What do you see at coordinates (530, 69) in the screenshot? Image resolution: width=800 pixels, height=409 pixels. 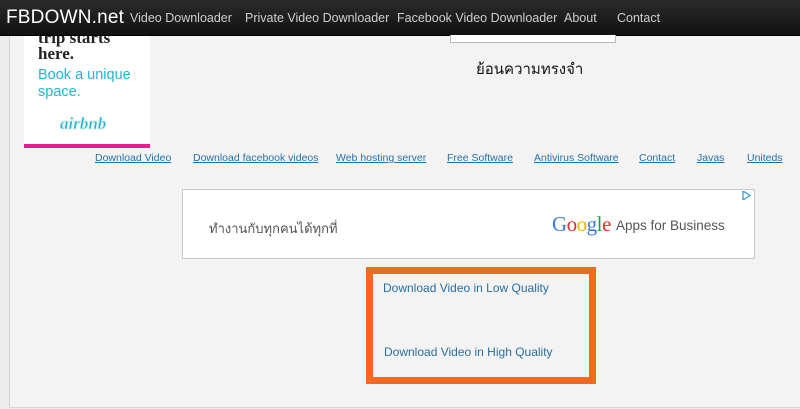 I see `video-title: ย้อนความทรงจำ` at bounding box center [530, 69].